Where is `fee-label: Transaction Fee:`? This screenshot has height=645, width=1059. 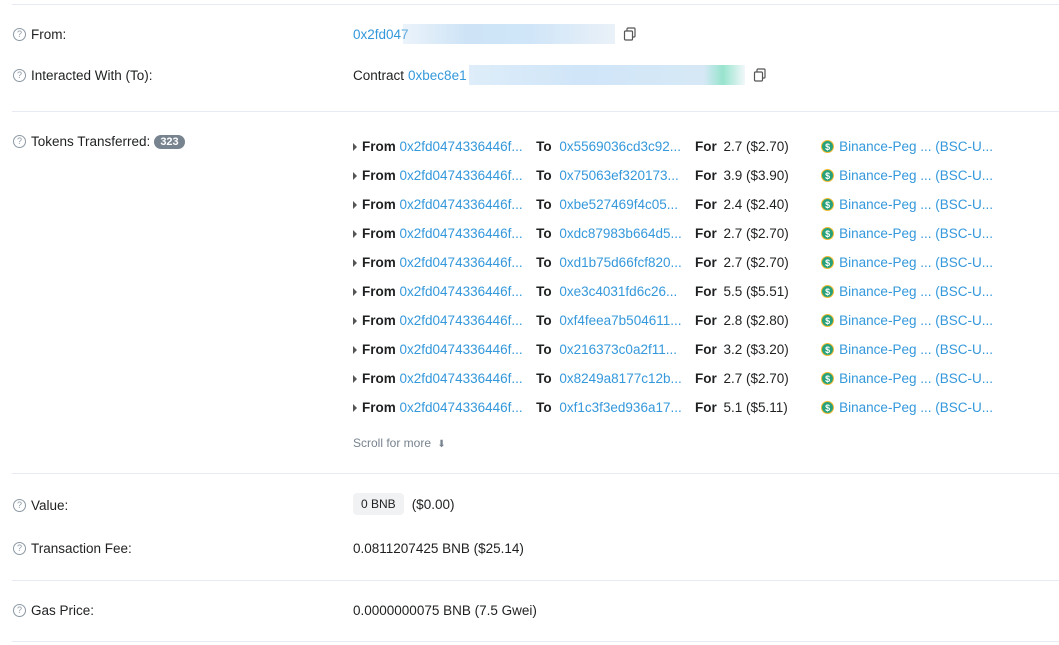
fee-label: Transaction Fee: is located at coordinates (81, 548).